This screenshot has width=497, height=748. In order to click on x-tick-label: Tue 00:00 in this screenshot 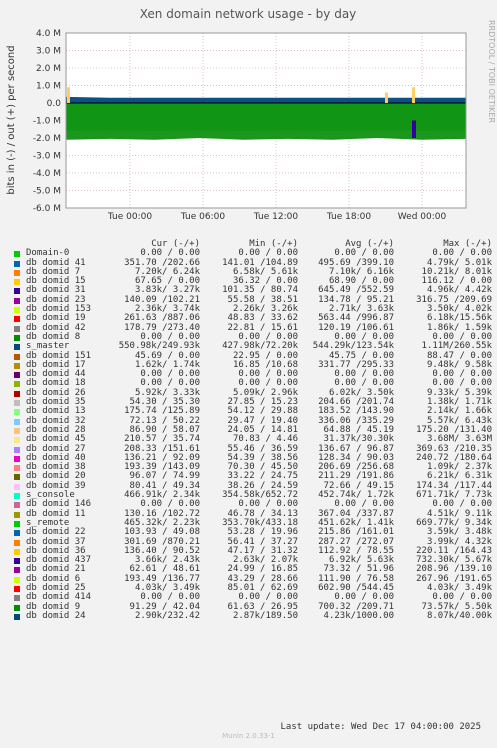, I will do `click(129, 217)`.